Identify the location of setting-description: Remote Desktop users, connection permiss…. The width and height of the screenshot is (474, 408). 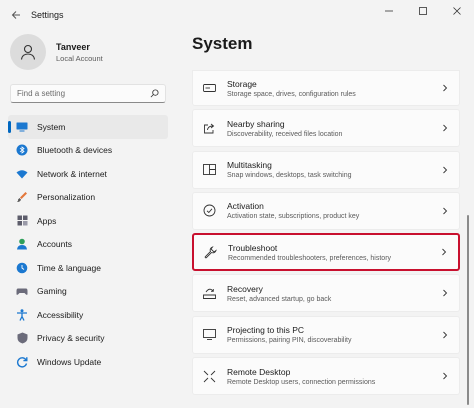
(301, 382).